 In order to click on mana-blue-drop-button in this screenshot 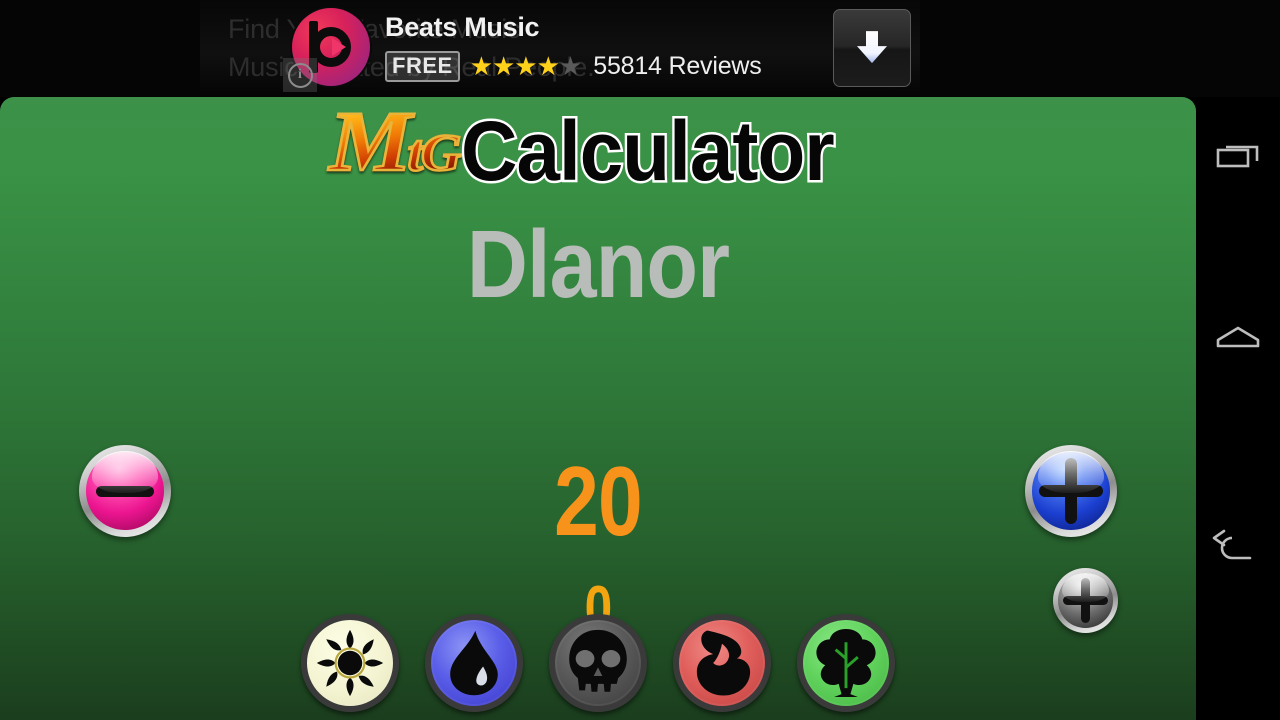, I will do `click(474, 663)`.